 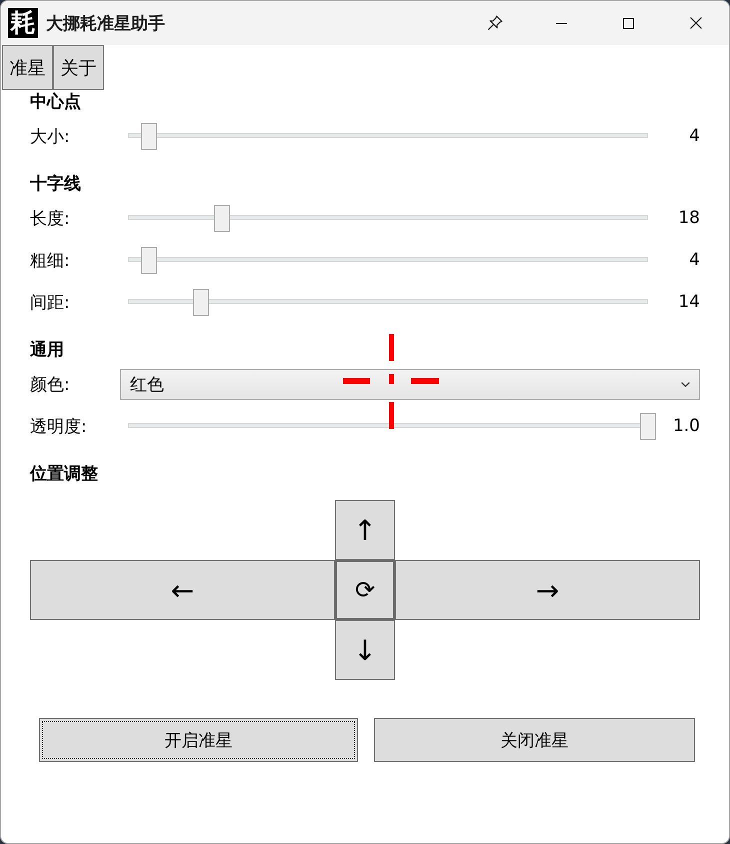 What do you see at coordinates (547, 590) in the screenshot?
I see `move-right-button: →` at bounding box center [547, 590].